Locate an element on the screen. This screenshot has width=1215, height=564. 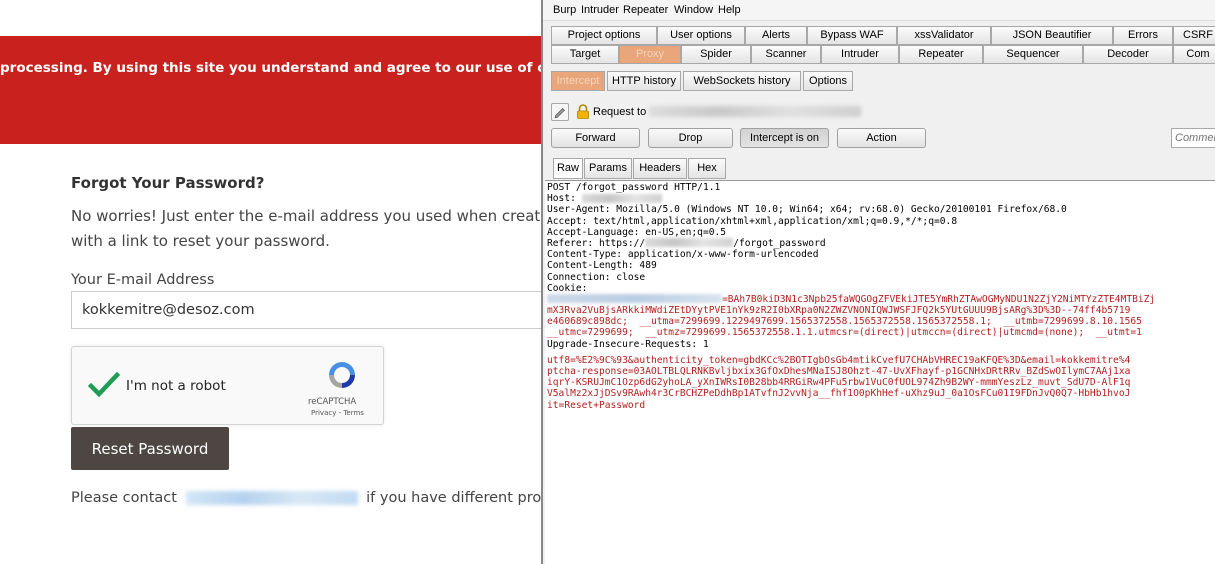
tab-repeater: Repeater is located at coordinates (941, 54).